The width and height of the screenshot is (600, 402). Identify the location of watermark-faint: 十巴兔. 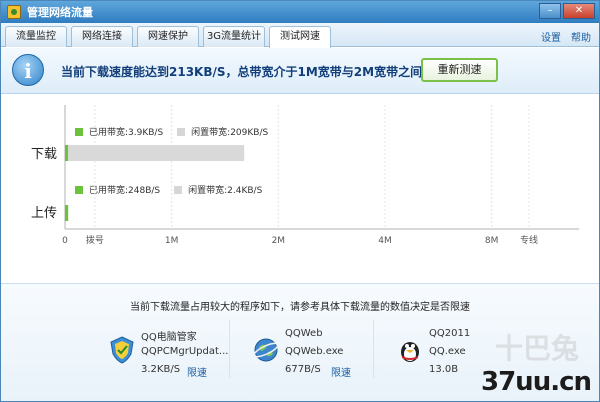
(536, 348).